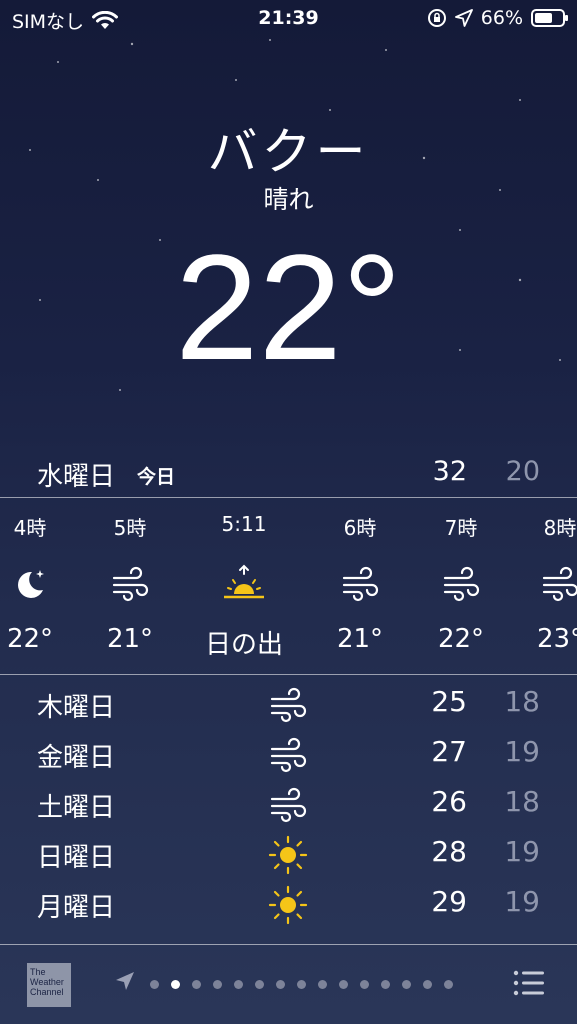  Describe the element at coordinates (243, 645) in the screenshot. I see `hour-temp: 日の出` at that location.